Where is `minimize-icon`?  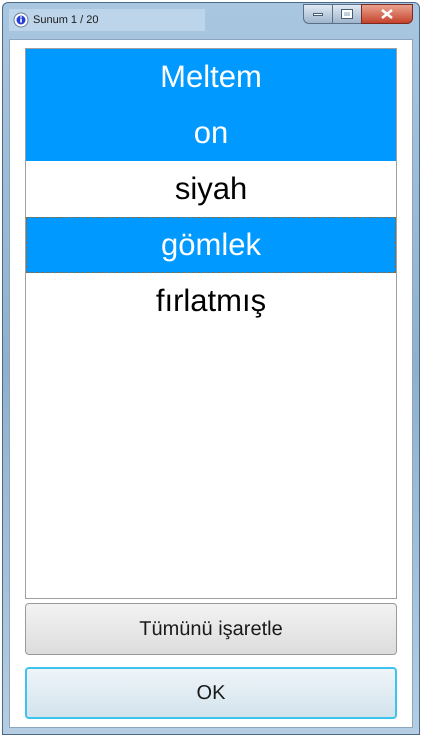 minimize-icon is located at coordinates (318, 14).